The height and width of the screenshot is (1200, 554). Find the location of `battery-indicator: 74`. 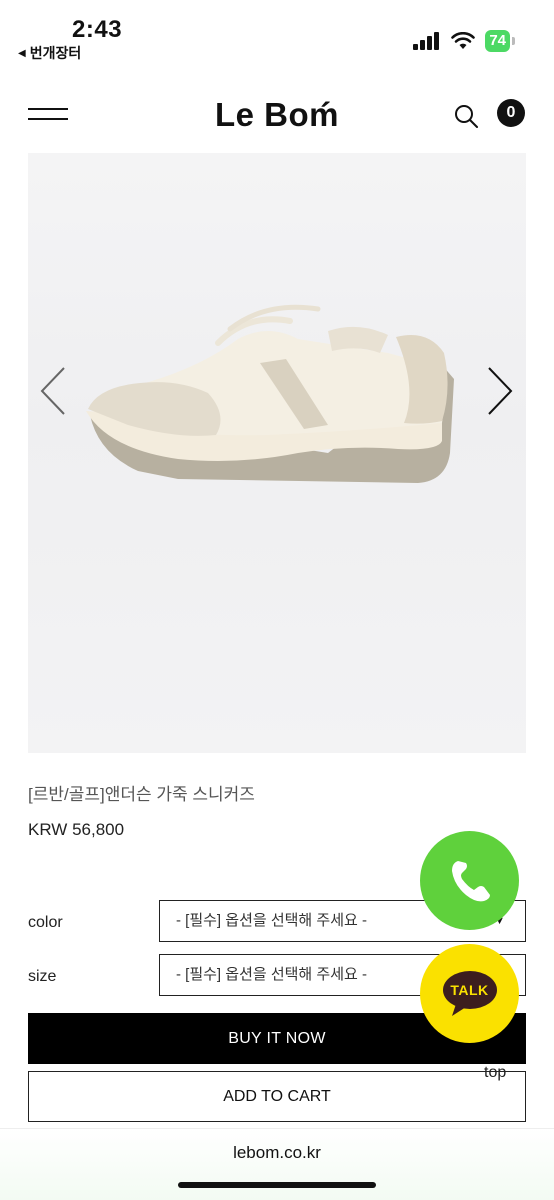

battery-indicator: 74 is located at coordinates (500, 41).